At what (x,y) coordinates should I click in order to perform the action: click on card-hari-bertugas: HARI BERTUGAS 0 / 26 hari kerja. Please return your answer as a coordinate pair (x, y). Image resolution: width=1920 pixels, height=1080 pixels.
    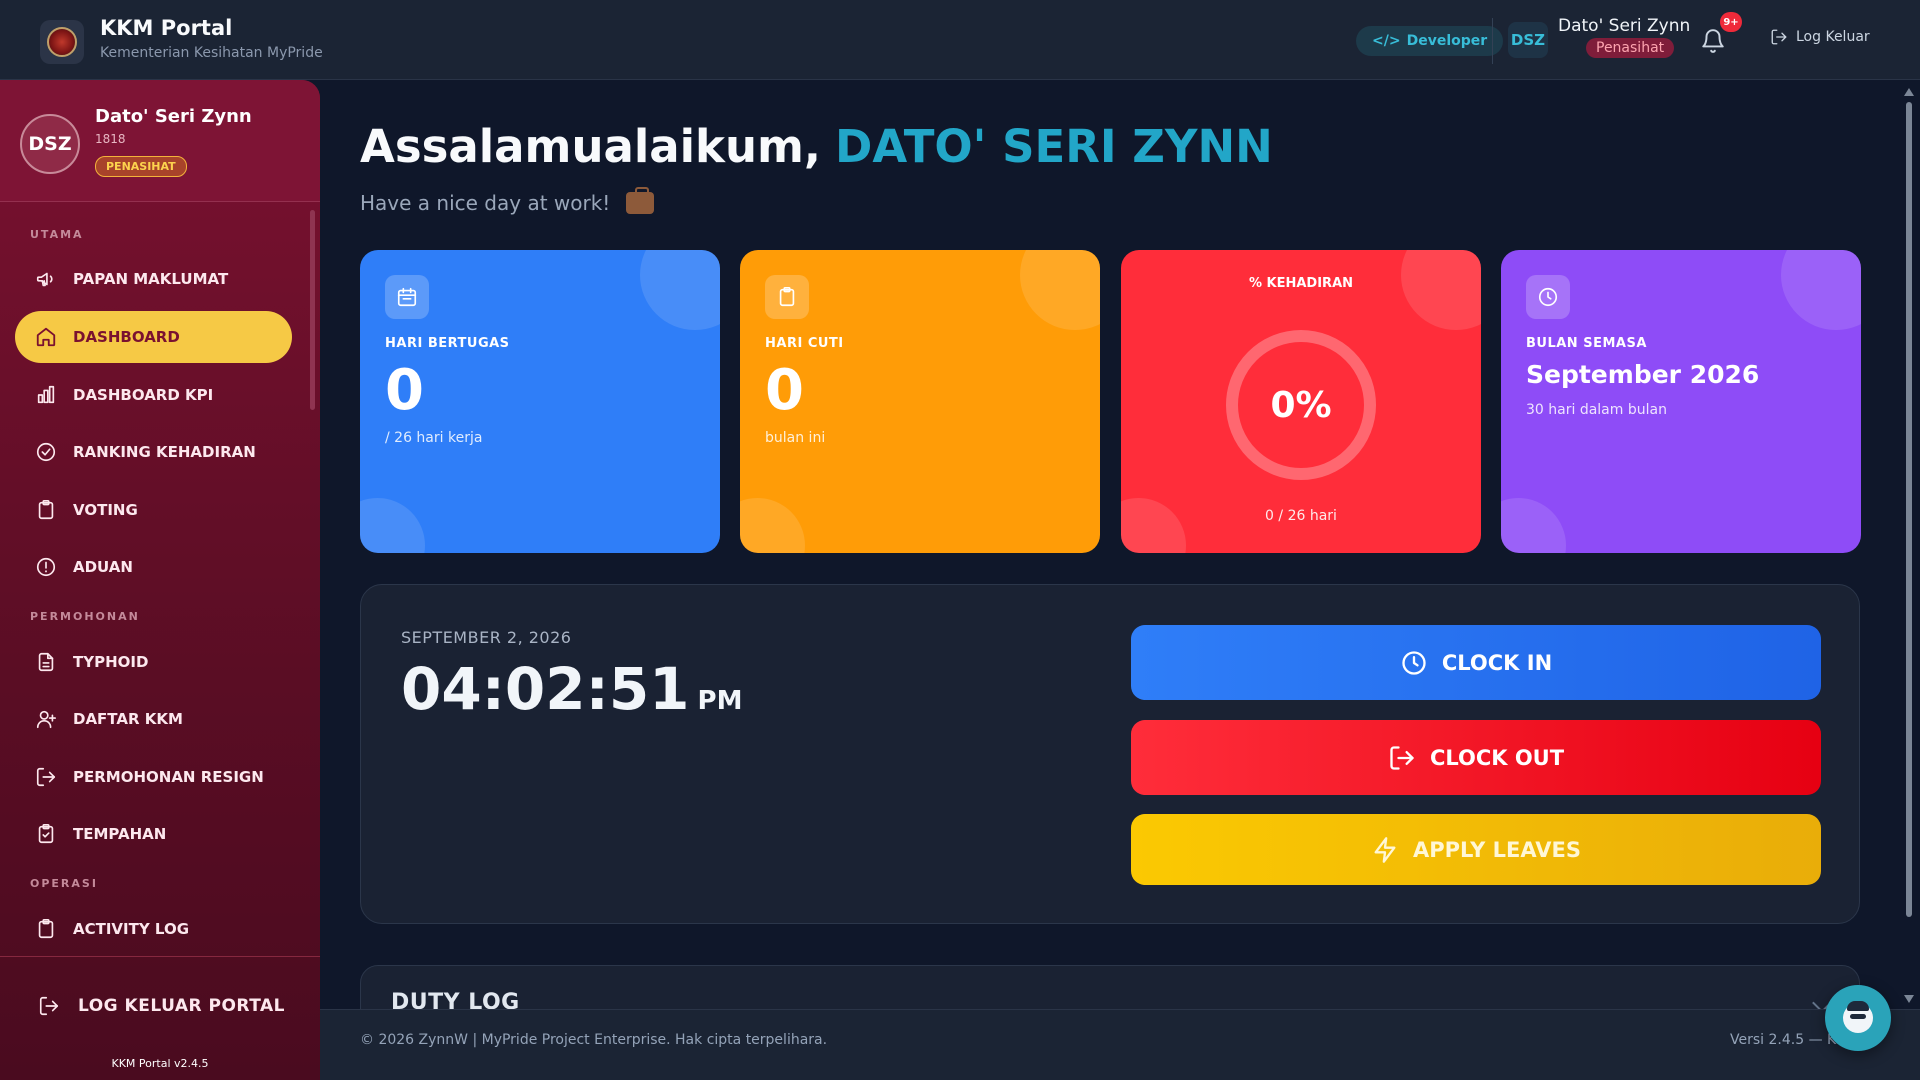
    Looking at the image, I should click on (540, 401).